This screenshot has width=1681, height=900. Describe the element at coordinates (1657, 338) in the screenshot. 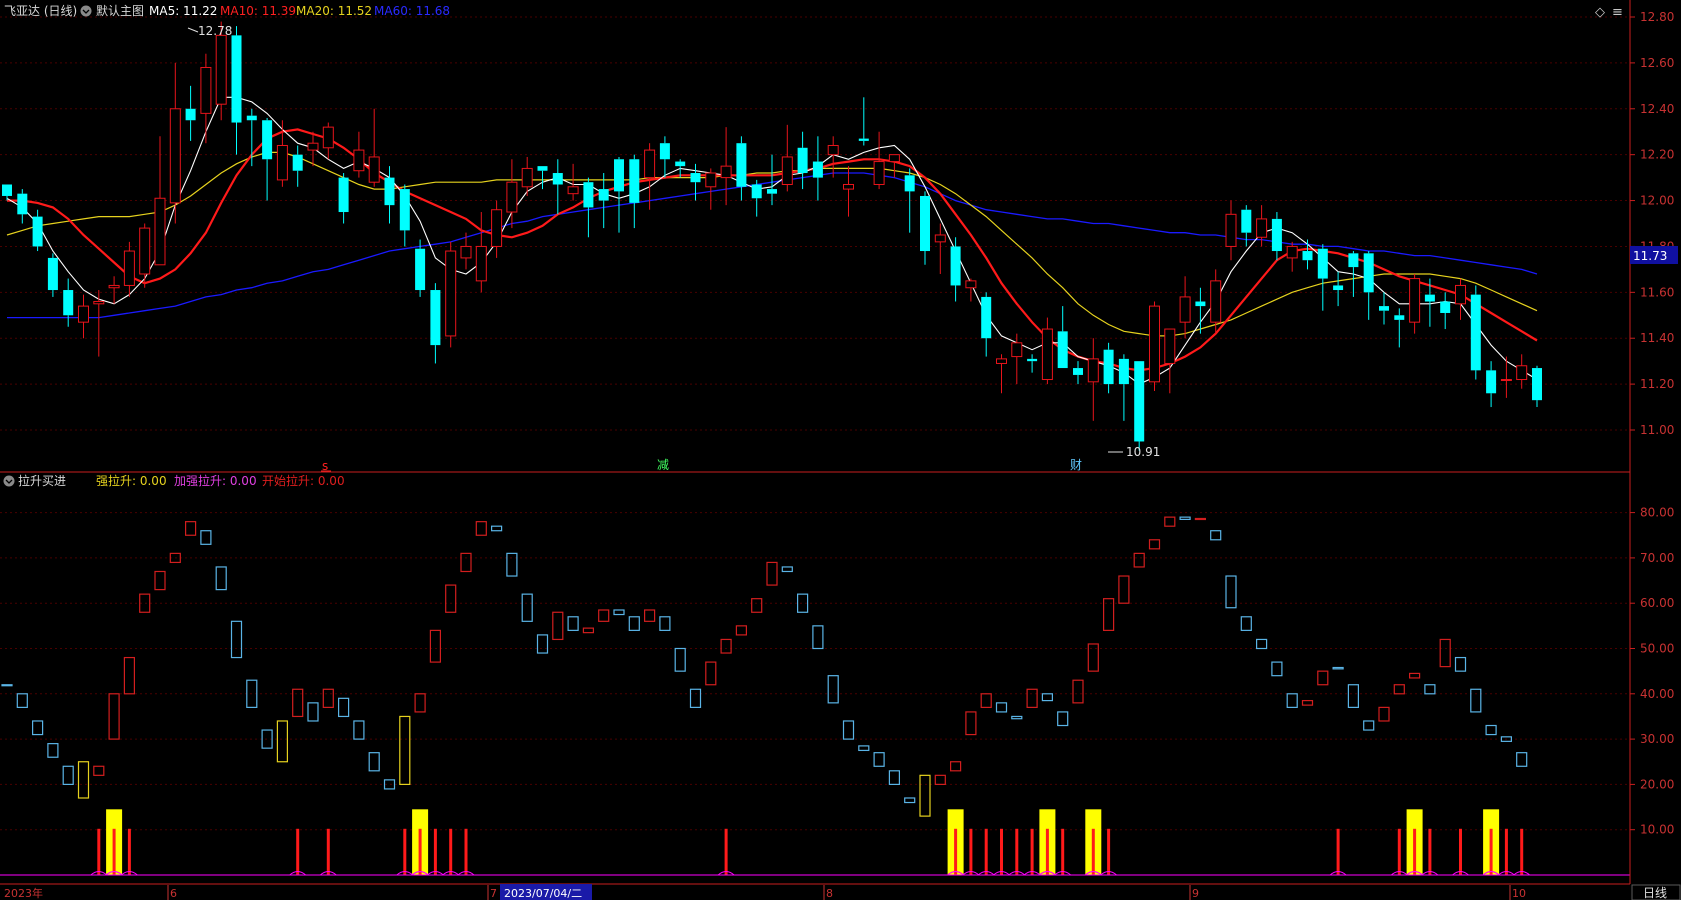

I see `price-tick-label: 11.40` at that location.